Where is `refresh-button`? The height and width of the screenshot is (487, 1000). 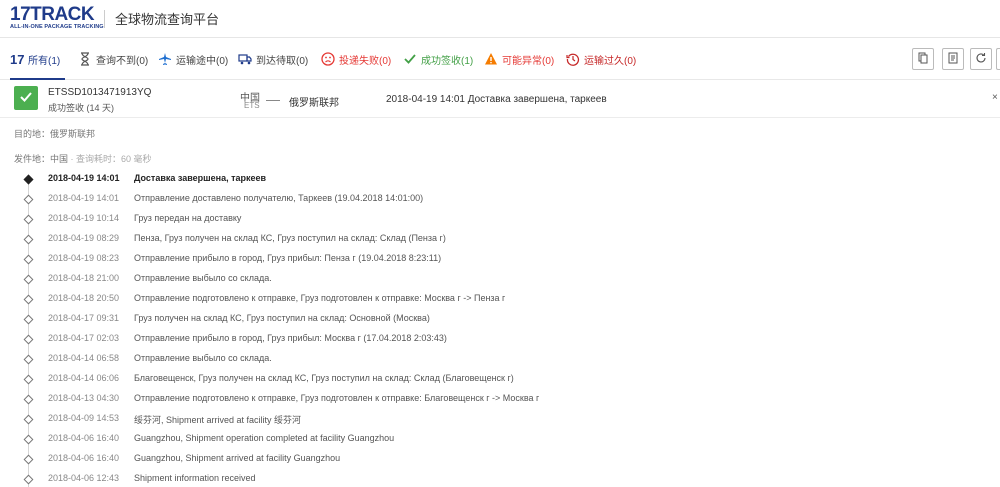 refresh-button is located at coordinates (981, 59).